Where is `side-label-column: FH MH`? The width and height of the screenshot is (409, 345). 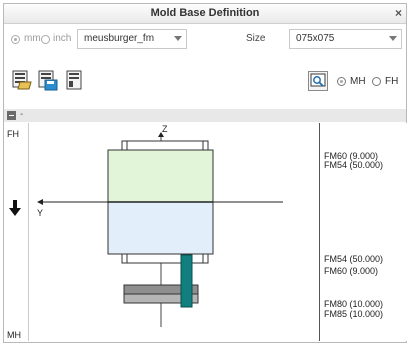 side-label-column: FH MH is located at coordinates (16, 232).